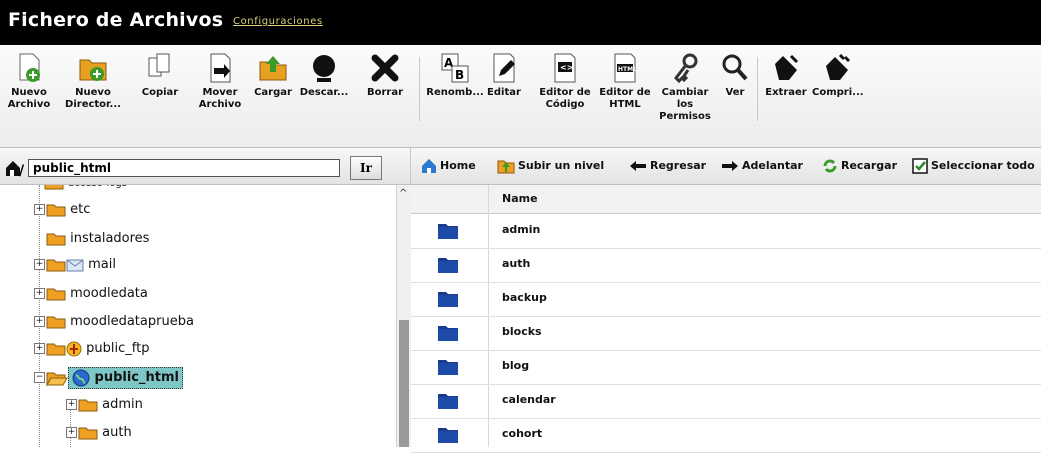 The height and width of the screenshot is (453, 1041). Describe the element at coordinates (39, 377) in the screenshot. I see `collapse-icon: −` at that location.